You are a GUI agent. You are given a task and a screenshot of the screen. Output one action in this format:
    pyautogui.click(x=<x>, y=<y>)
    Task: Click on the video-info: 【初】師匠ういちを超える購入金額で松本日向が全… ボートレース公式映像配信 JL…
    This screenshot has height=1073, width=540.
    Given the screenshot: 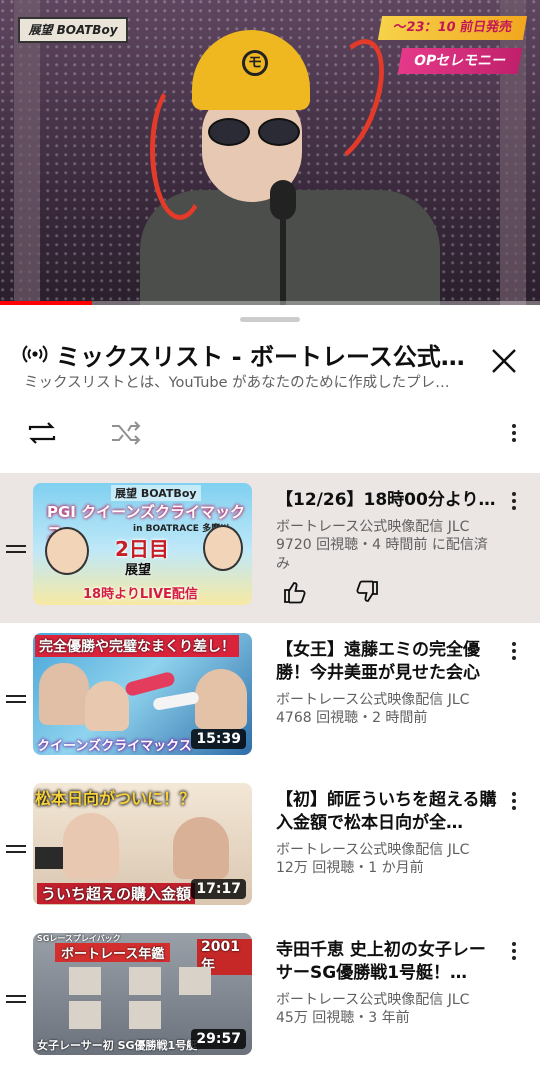 What is the action you would take?
    pyautogui.click(x=387, y=833)
    